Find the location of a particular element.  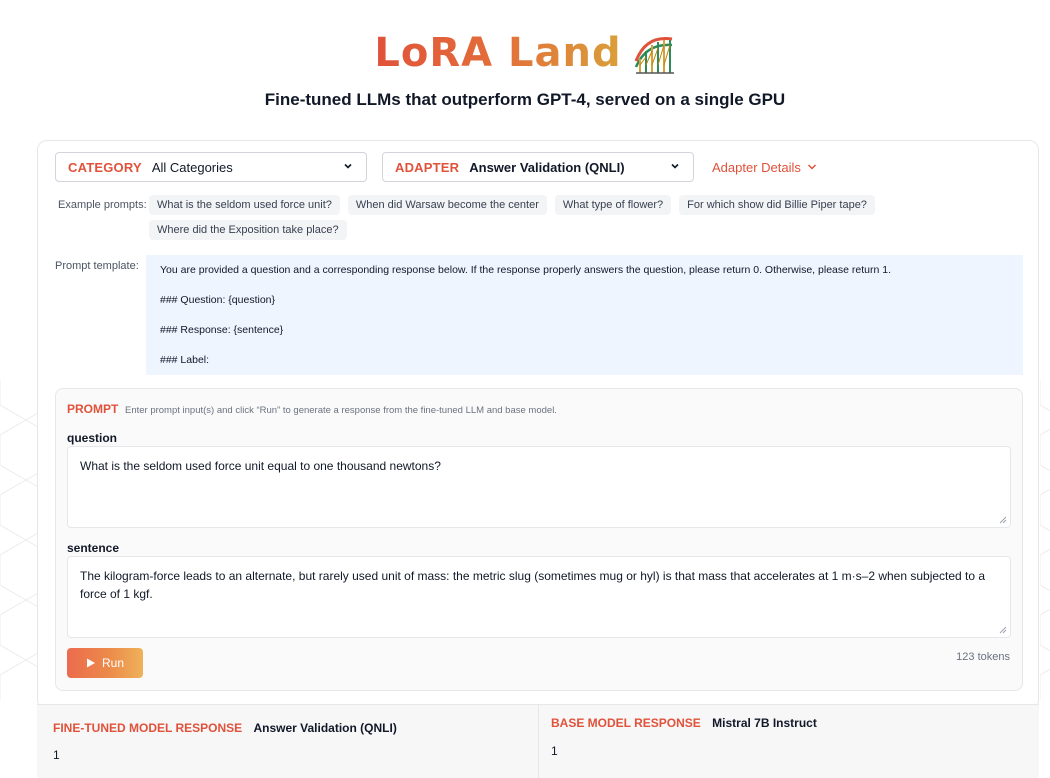

category-label: CATEGORY is located at coordinates (105, 167).